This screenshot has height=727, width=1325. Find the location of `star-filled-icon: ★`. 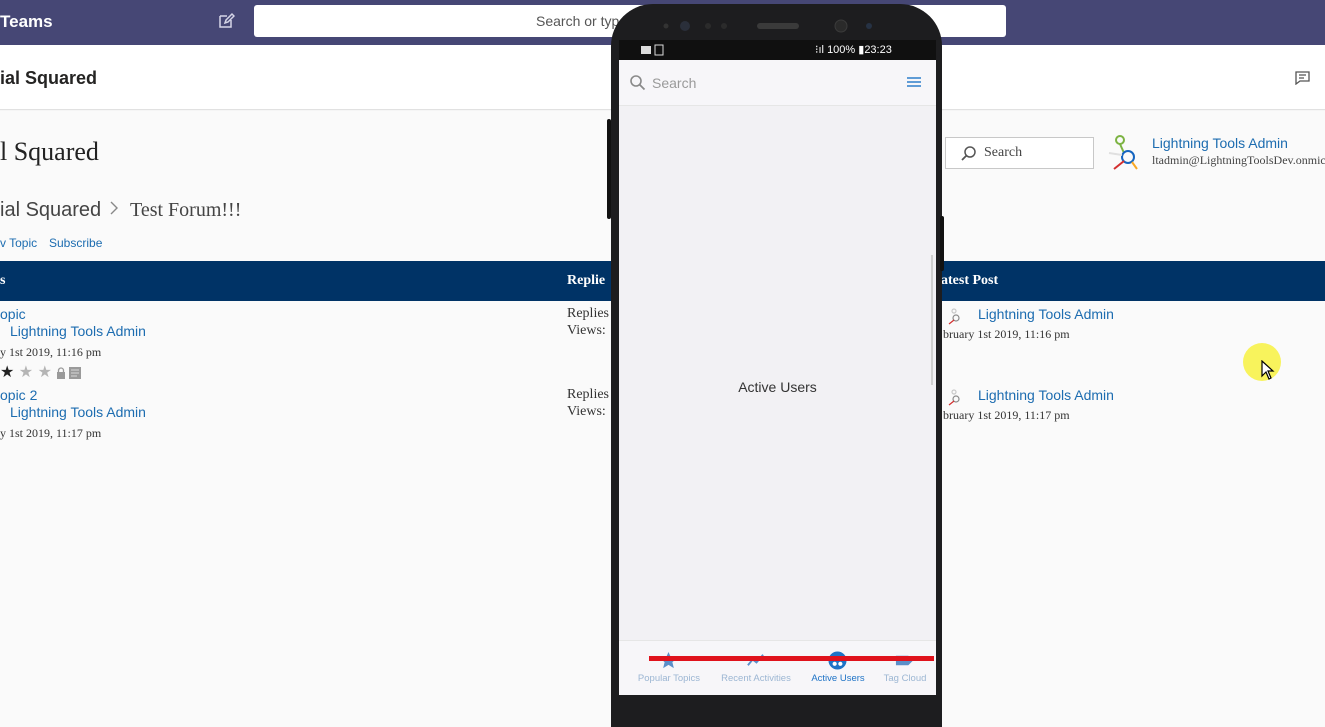

star-filled-icon: ★ is located at coordinates (7, 372).